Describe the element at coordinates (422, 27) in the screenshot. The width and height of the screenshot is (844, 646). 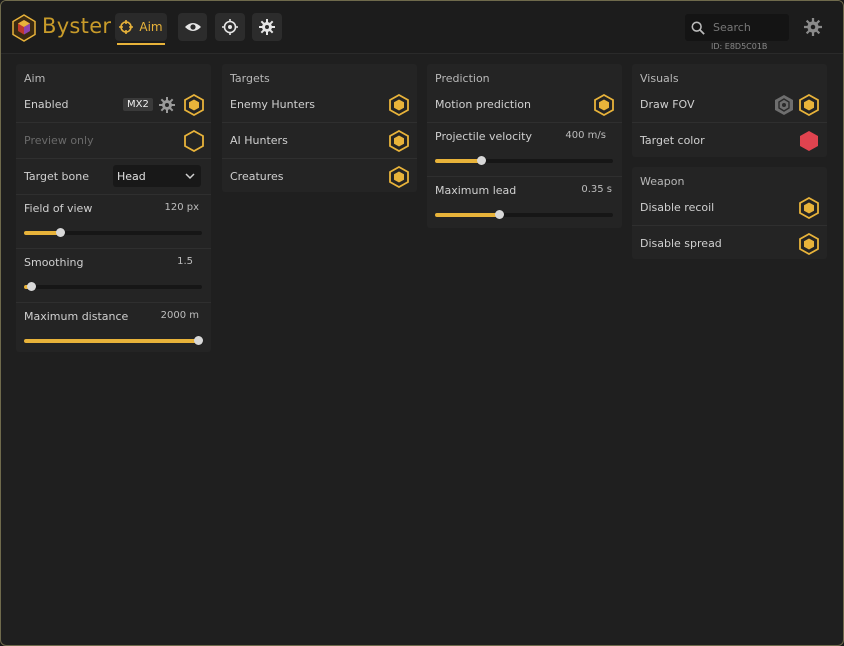
I see `top-bar: Byster Aim Search ID: E8D5C01B` at that location.